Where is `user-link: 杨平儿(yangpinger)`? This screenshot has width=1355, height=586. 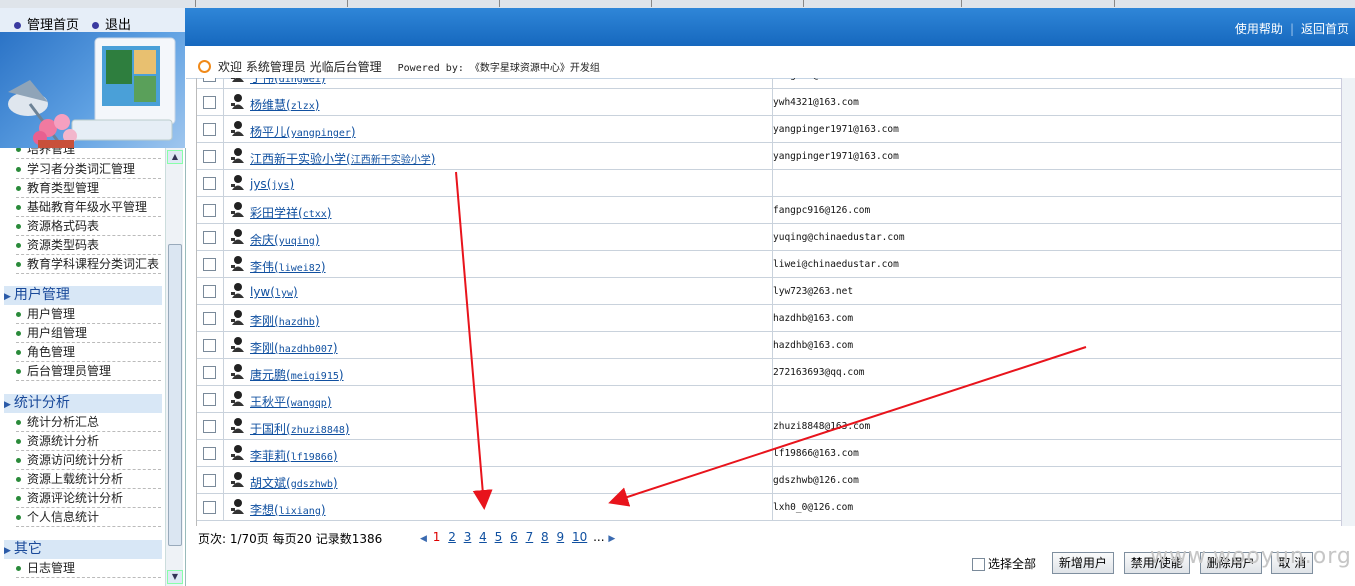 user-link: 杨平儿(yangpinger) is located at coordinates (303, 131).